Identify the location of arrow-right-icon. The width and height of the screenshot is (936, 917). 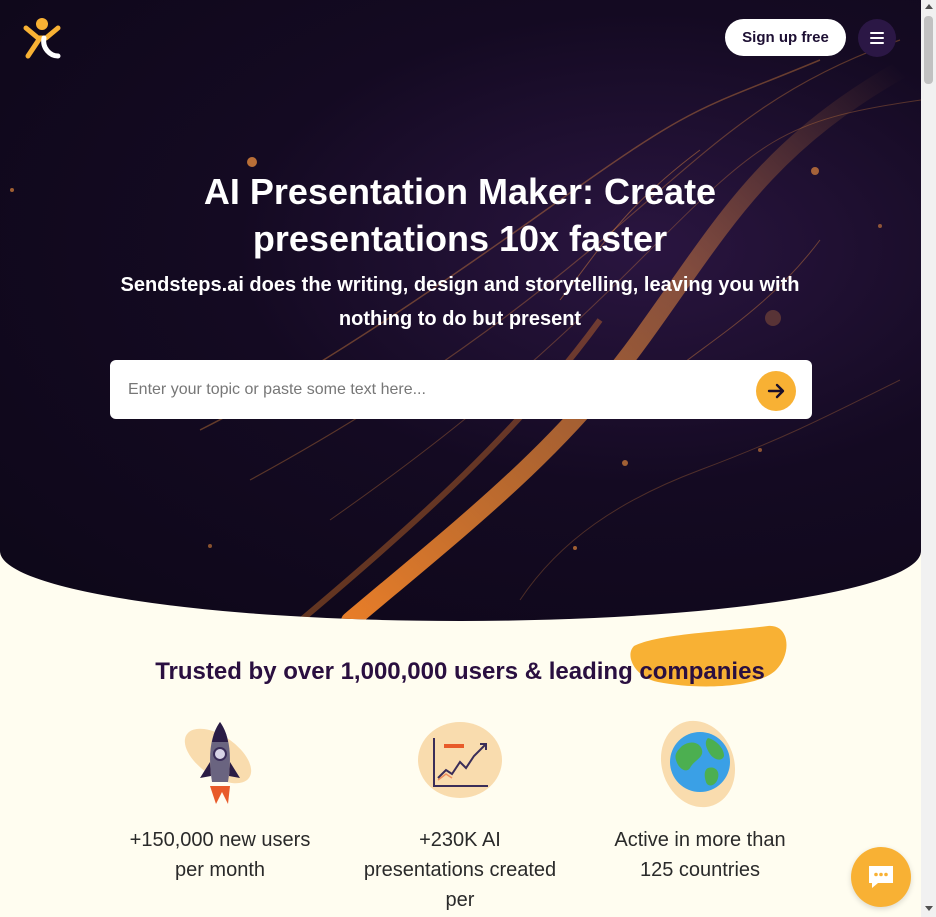
(776, 391).